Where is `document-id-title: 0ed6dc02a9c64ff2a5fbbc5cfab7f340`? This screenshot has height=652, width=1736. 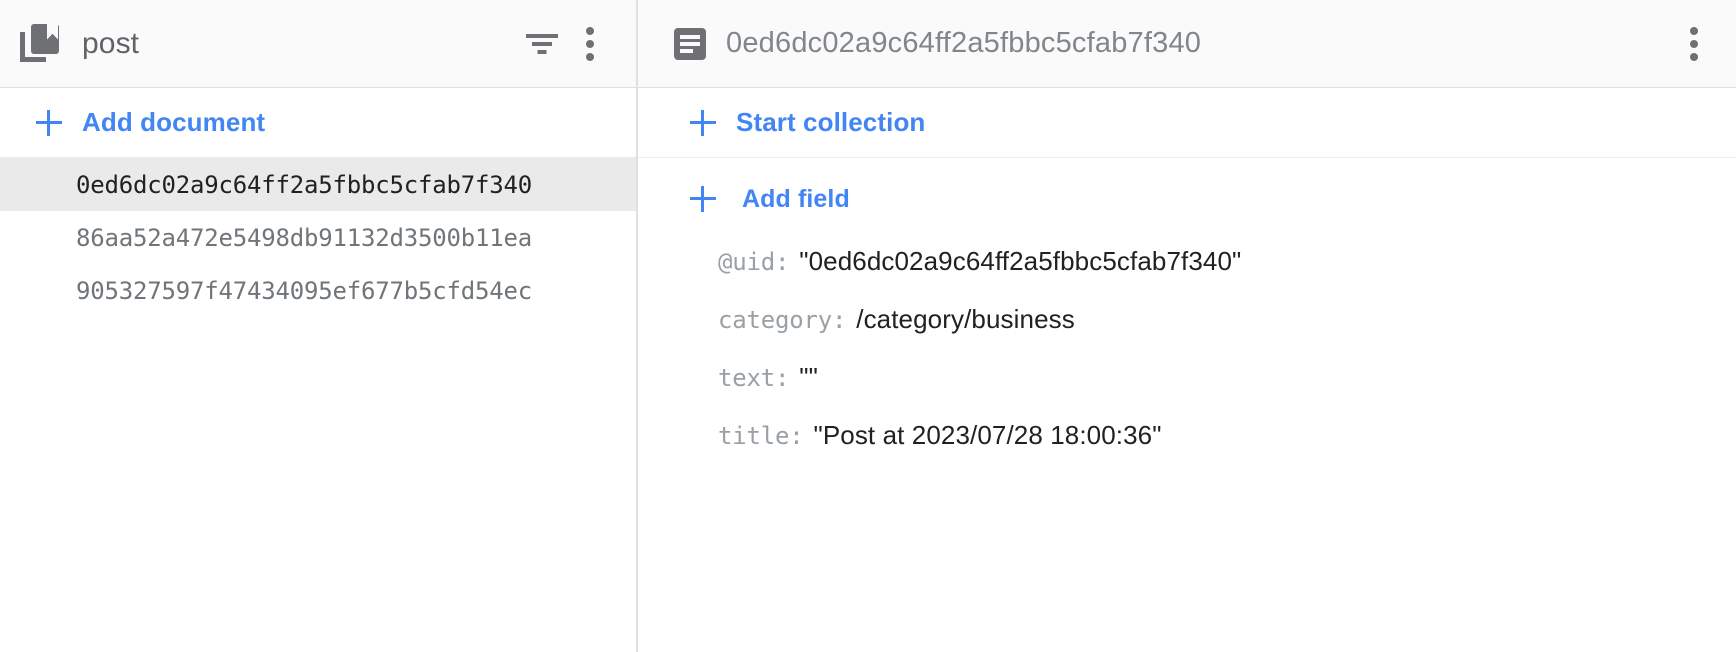
document-id-title: 0ed6dc02a9c64ff2a5fbbc5cfab7f340 is located at coordinates (964, 43).